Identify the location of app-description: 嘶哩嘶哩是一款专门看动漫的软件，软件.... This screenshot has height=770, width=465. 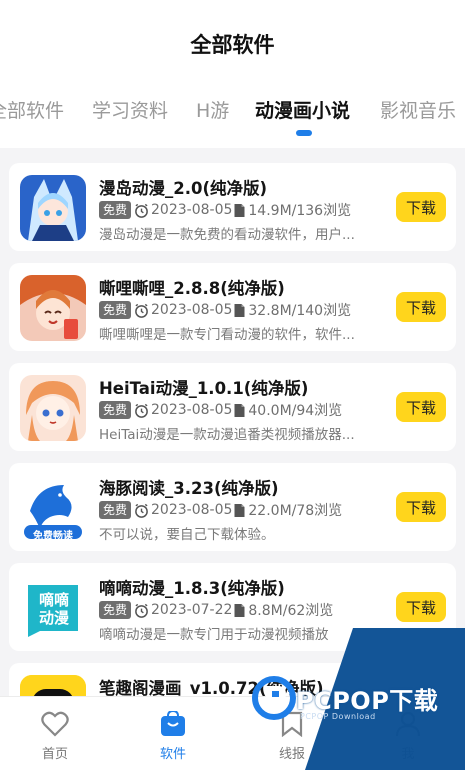
(227, 335).